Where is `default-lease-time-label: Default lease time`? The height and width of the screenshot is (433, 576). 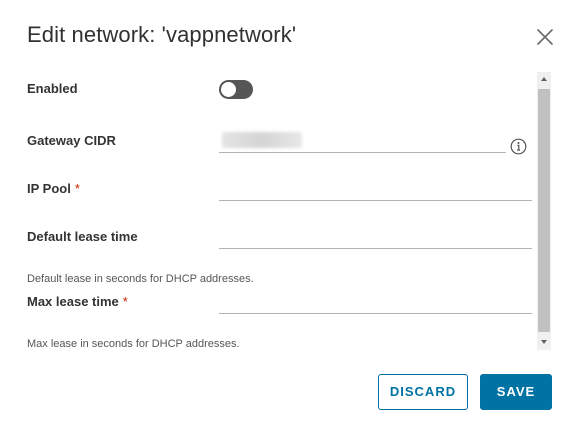
default-lease-time-label: Default lease time is located at coordinates (82, 236).